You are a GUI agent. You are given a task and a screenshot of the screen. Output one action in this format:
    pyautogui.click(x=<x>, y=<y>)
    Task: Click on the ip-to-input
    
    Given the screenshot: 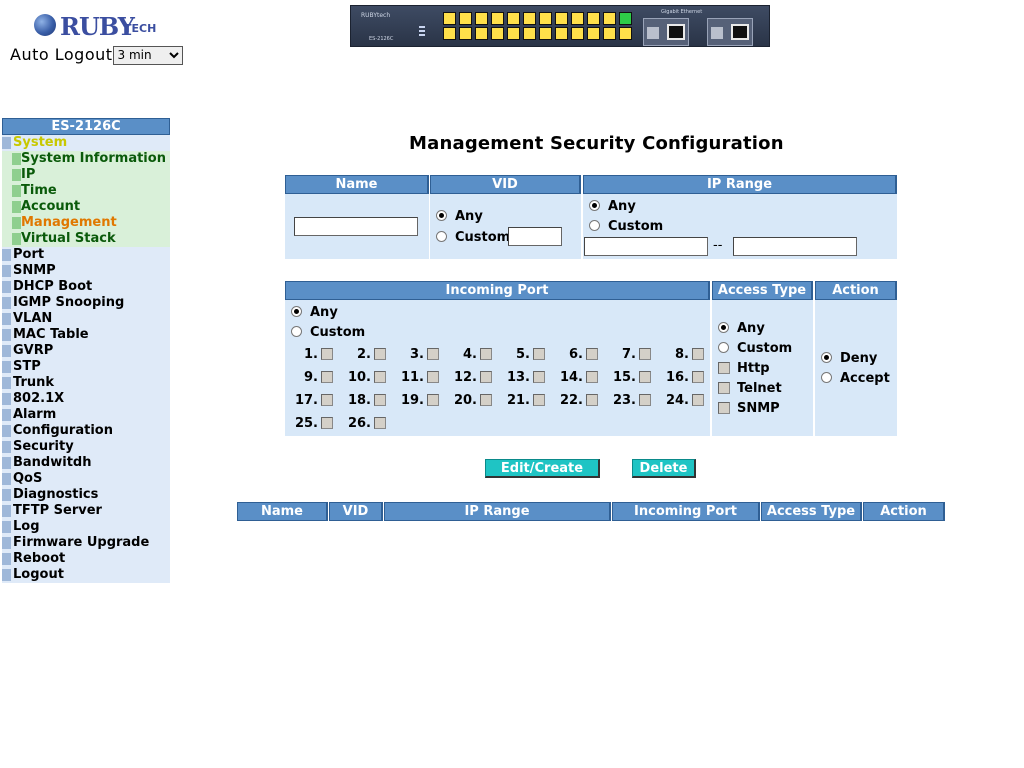 What is the action you would take?
    pyautogui.click(x=795, y=246)
    